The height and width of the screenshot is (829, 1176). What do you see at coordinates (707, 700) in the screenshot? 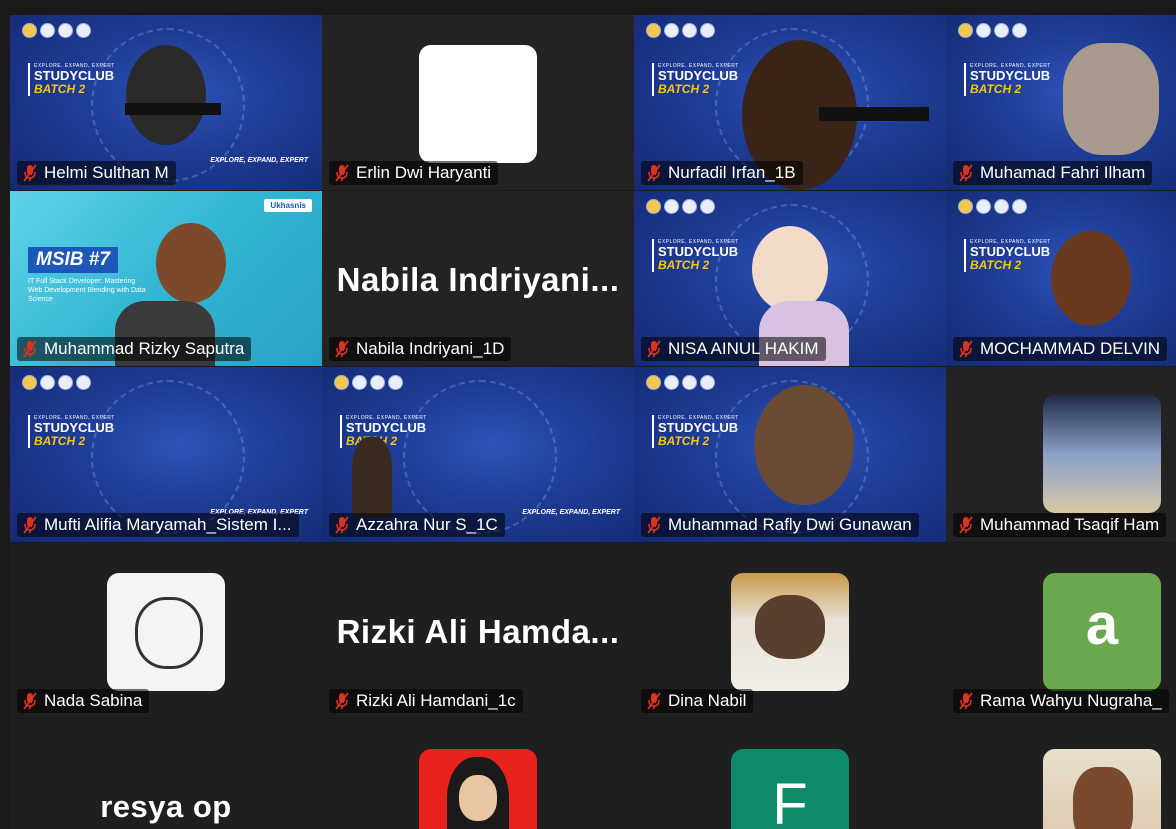
I see `participant-name: Dina Nabil` at bounding box center [707, 700].